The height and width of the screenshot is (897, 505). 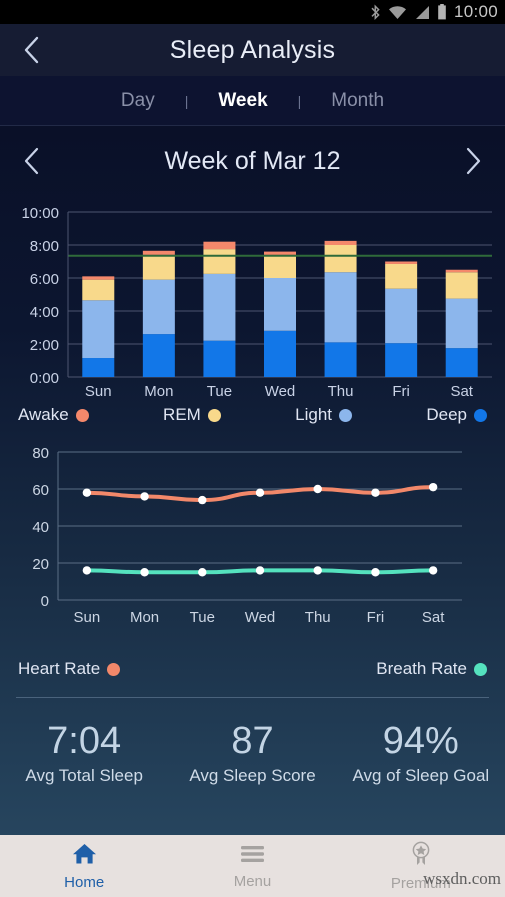 What do you see at coordinates (252, 50) in the screenshot?
I see `app-header: Sleep Analysis` at bounding box center [252, 50].